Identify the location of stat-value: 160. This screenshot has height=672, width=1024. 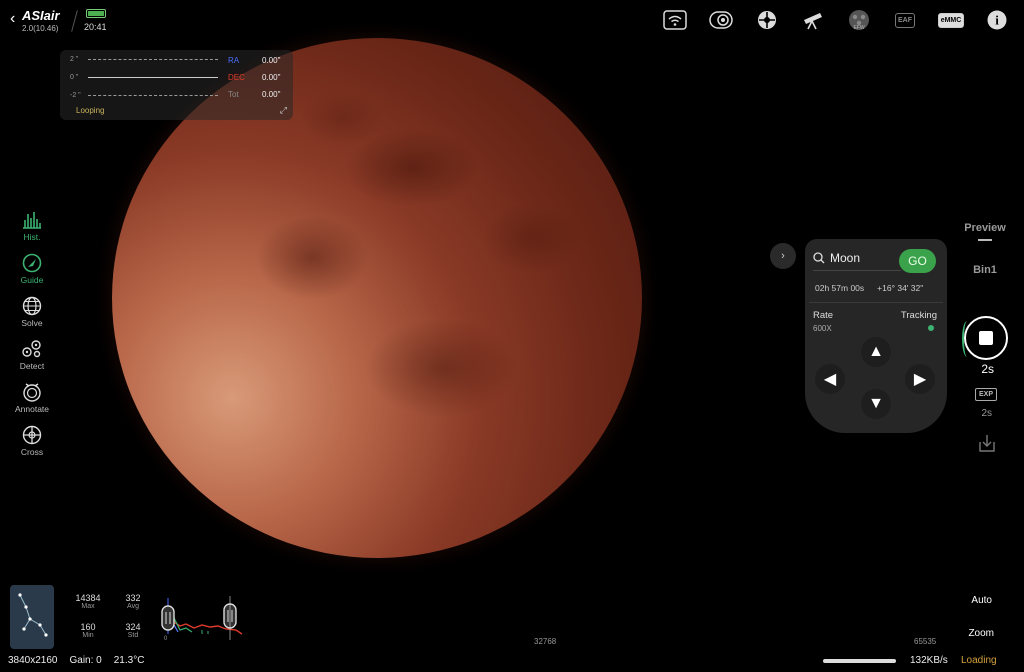
(88, 627).